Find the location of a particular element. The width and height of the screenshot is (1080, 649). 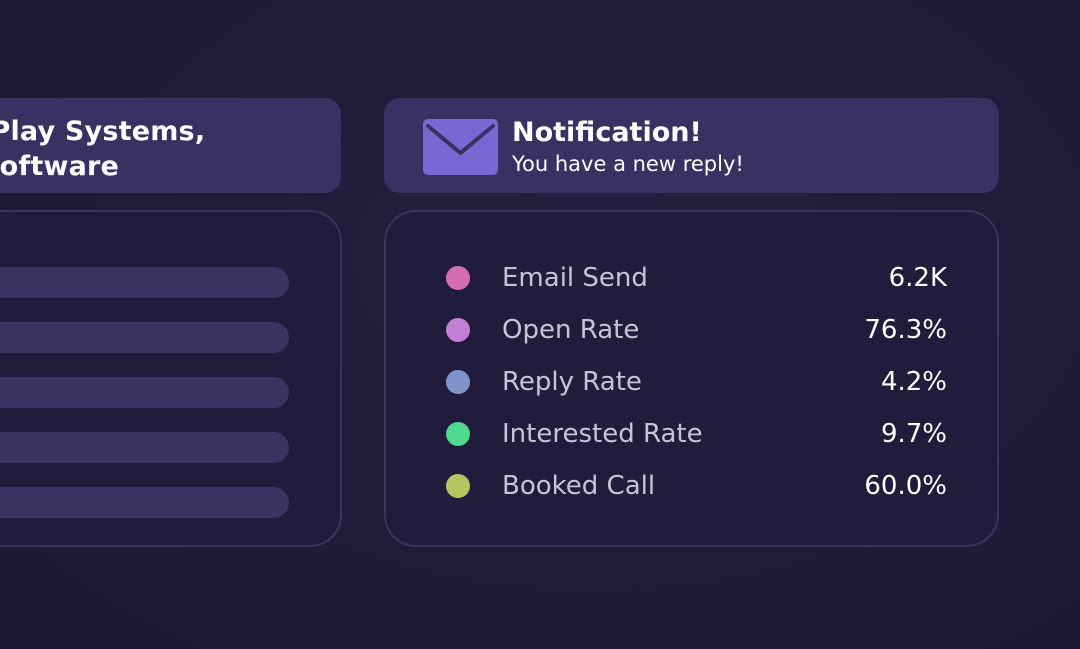

stat-label: Email Send is located at coordinates (575, 278).